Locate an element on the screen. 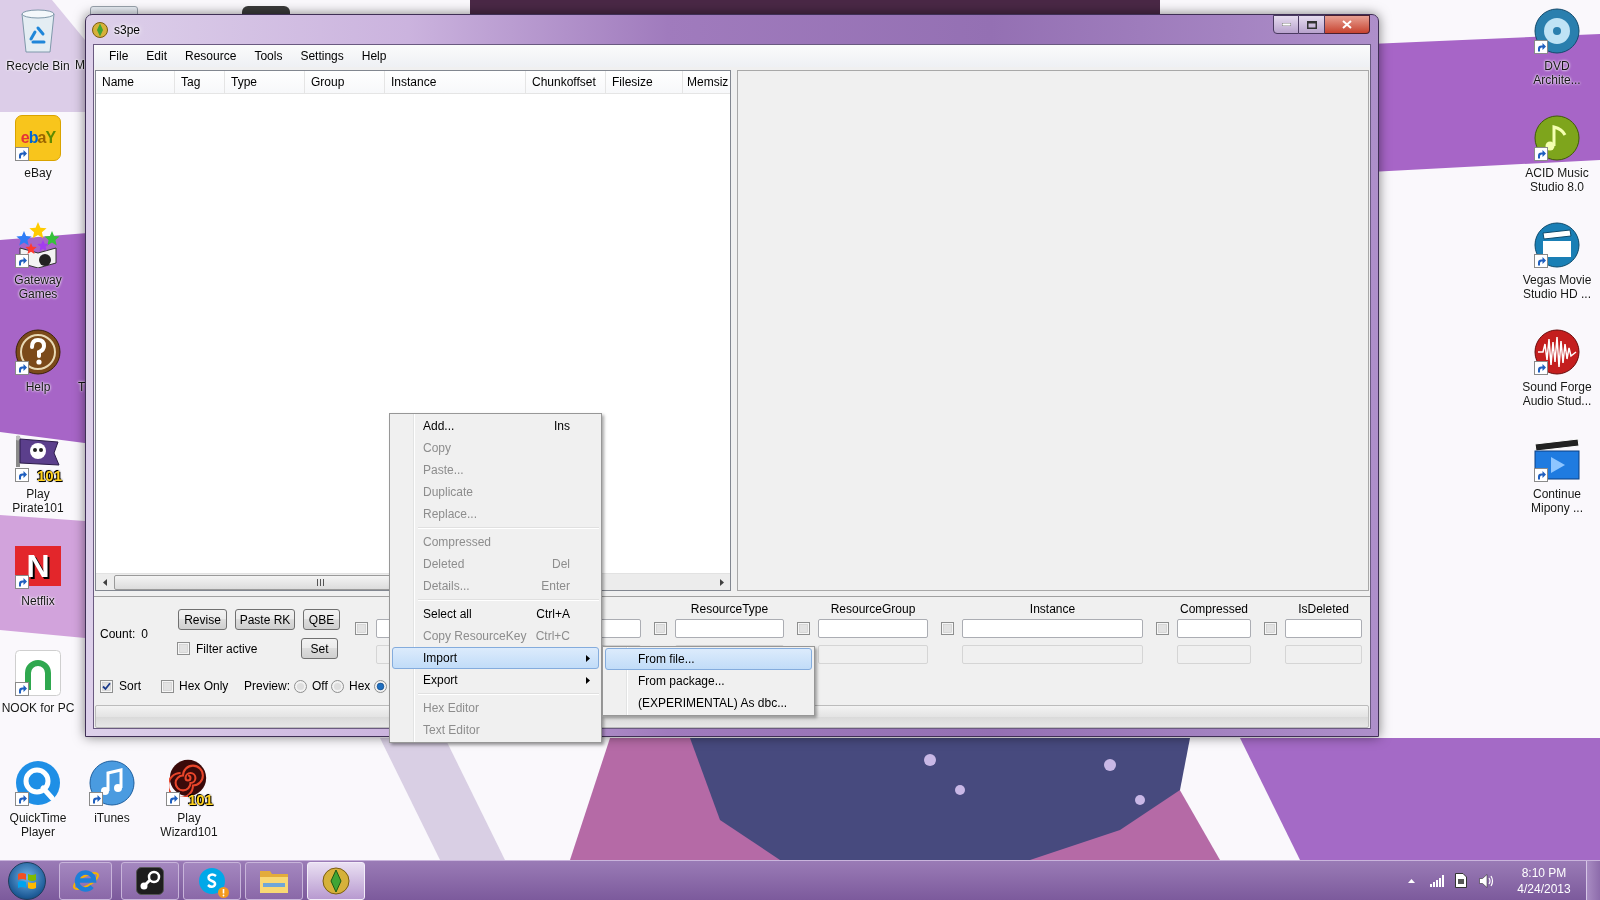  column-header: Instance is located at coordinates (455, 81).